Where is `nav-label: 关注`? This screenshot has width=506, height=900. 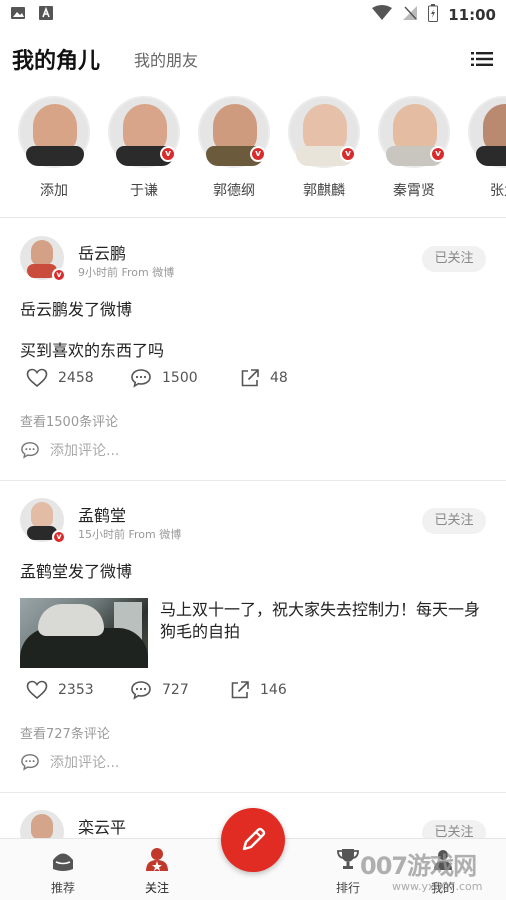
nav-label: 关注 is located at coordinates (156, 888).